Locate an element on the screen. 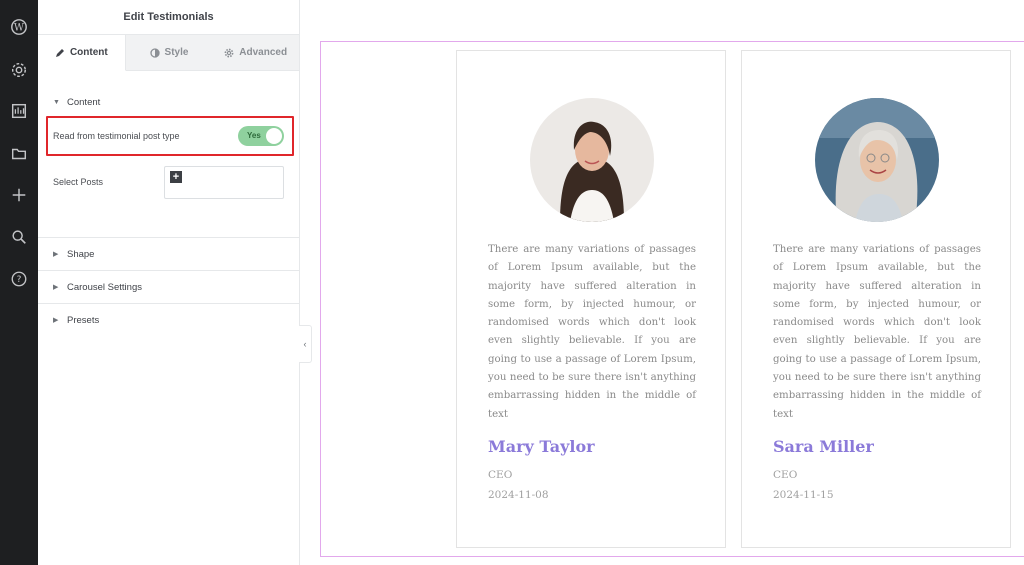 Image resolution: width=1024 pixels, height=565 pixels. folder-icon is located at coordinates (19, 154).